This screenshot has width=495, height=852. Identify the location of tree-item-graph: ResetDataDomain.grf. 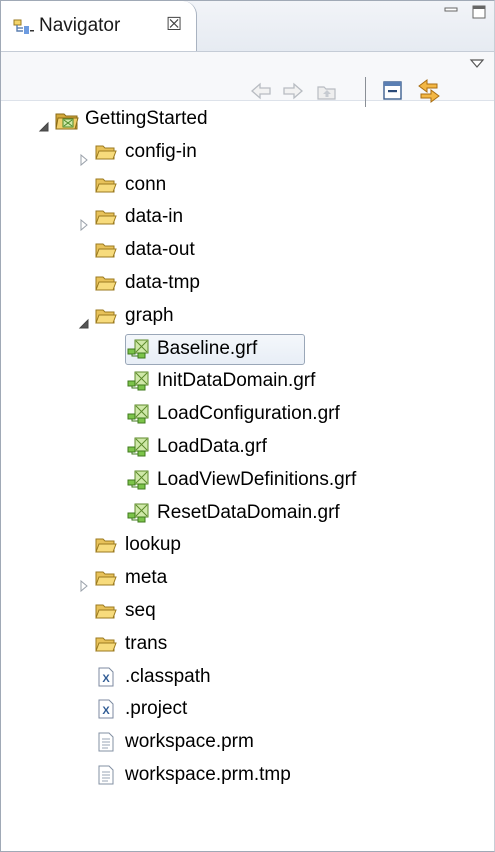
(309, 513).